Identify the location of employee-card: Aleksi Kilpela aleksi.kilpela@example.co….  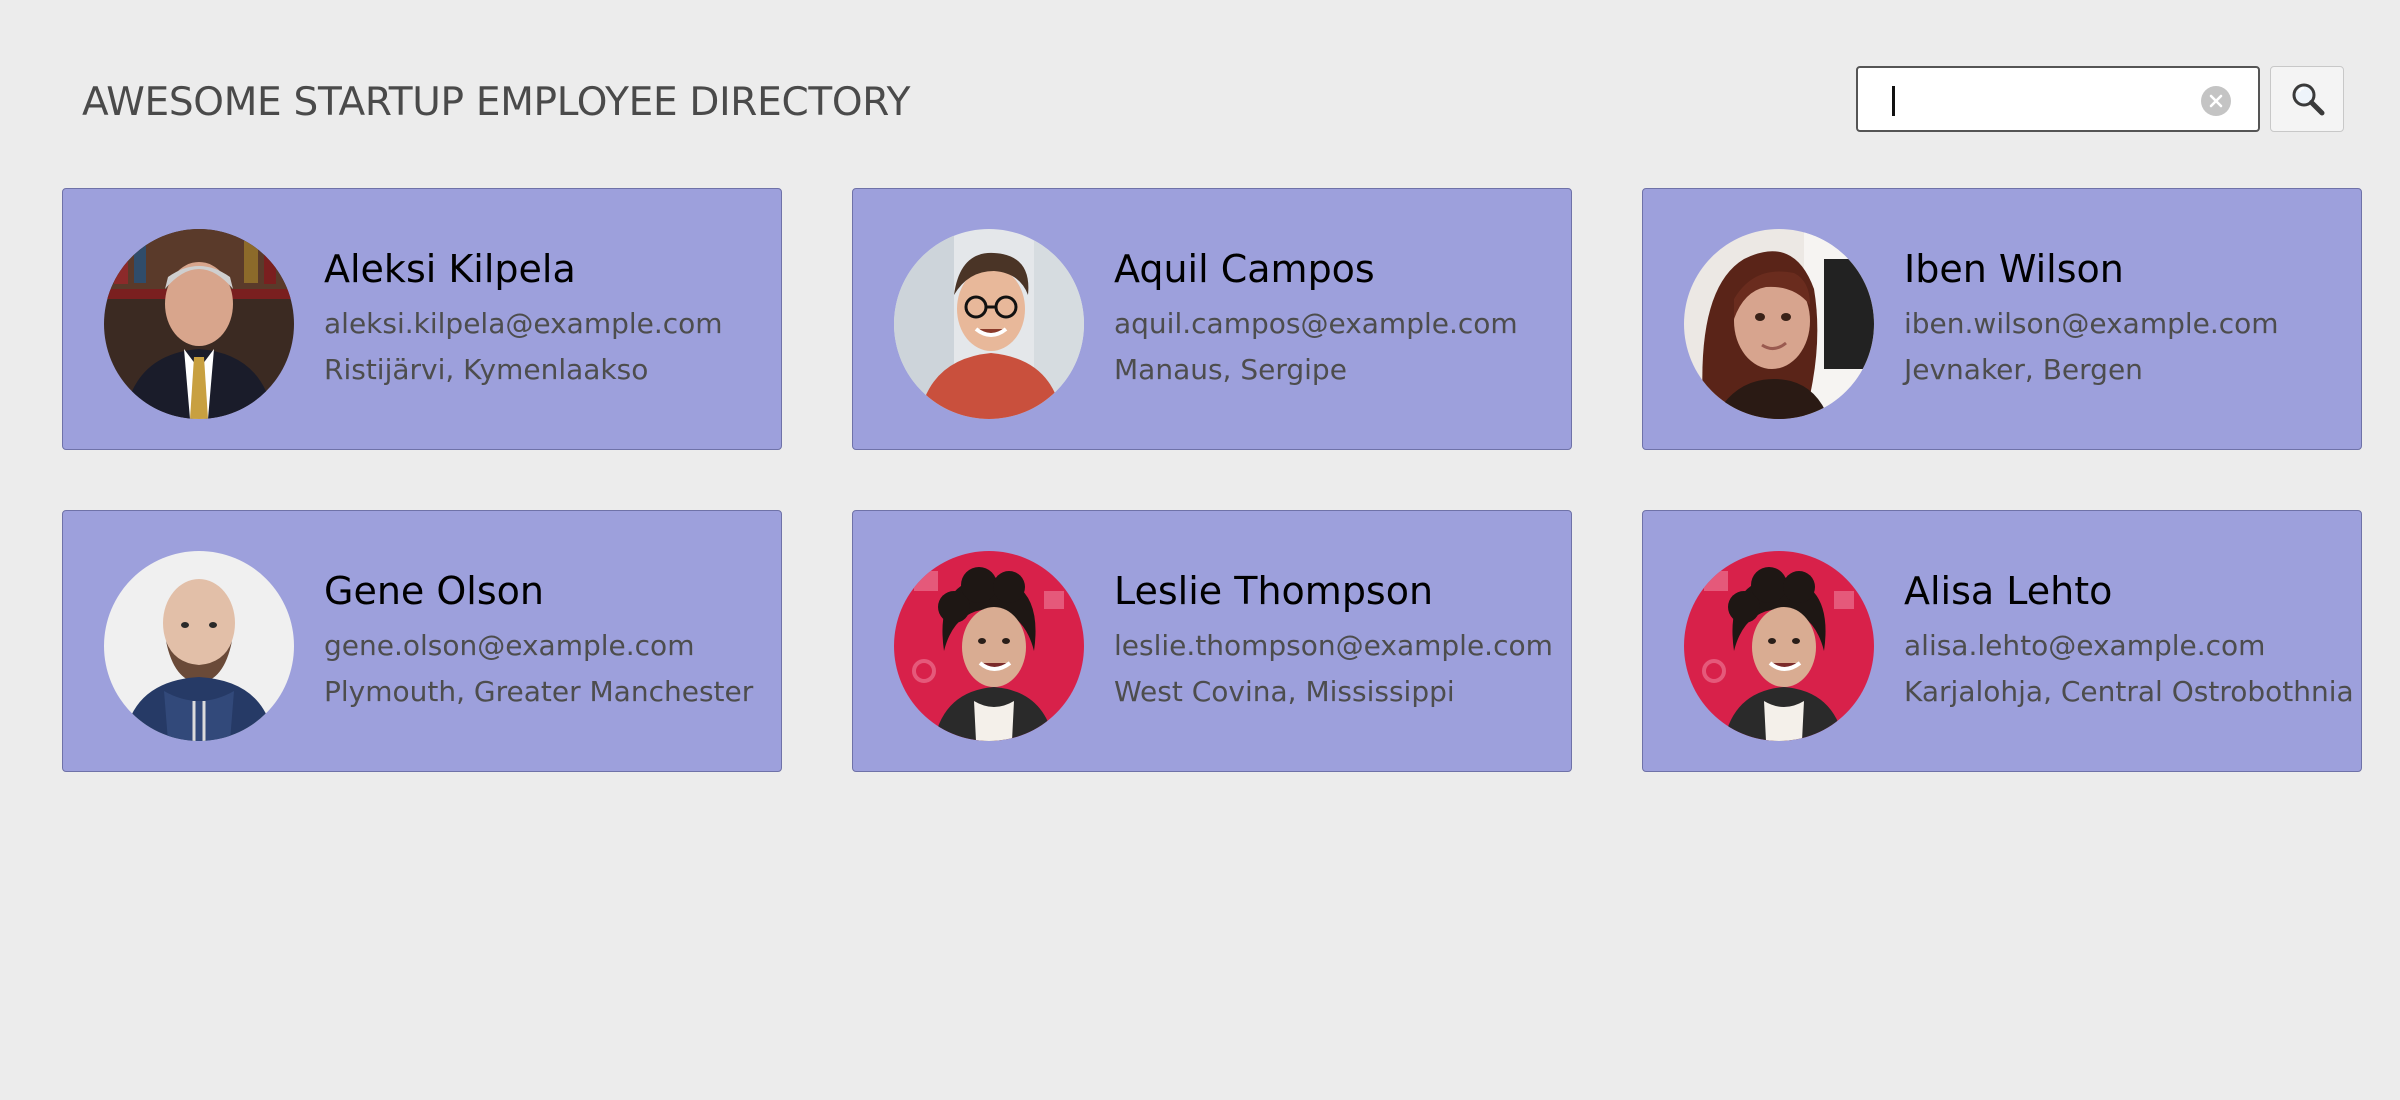
(422, 319).